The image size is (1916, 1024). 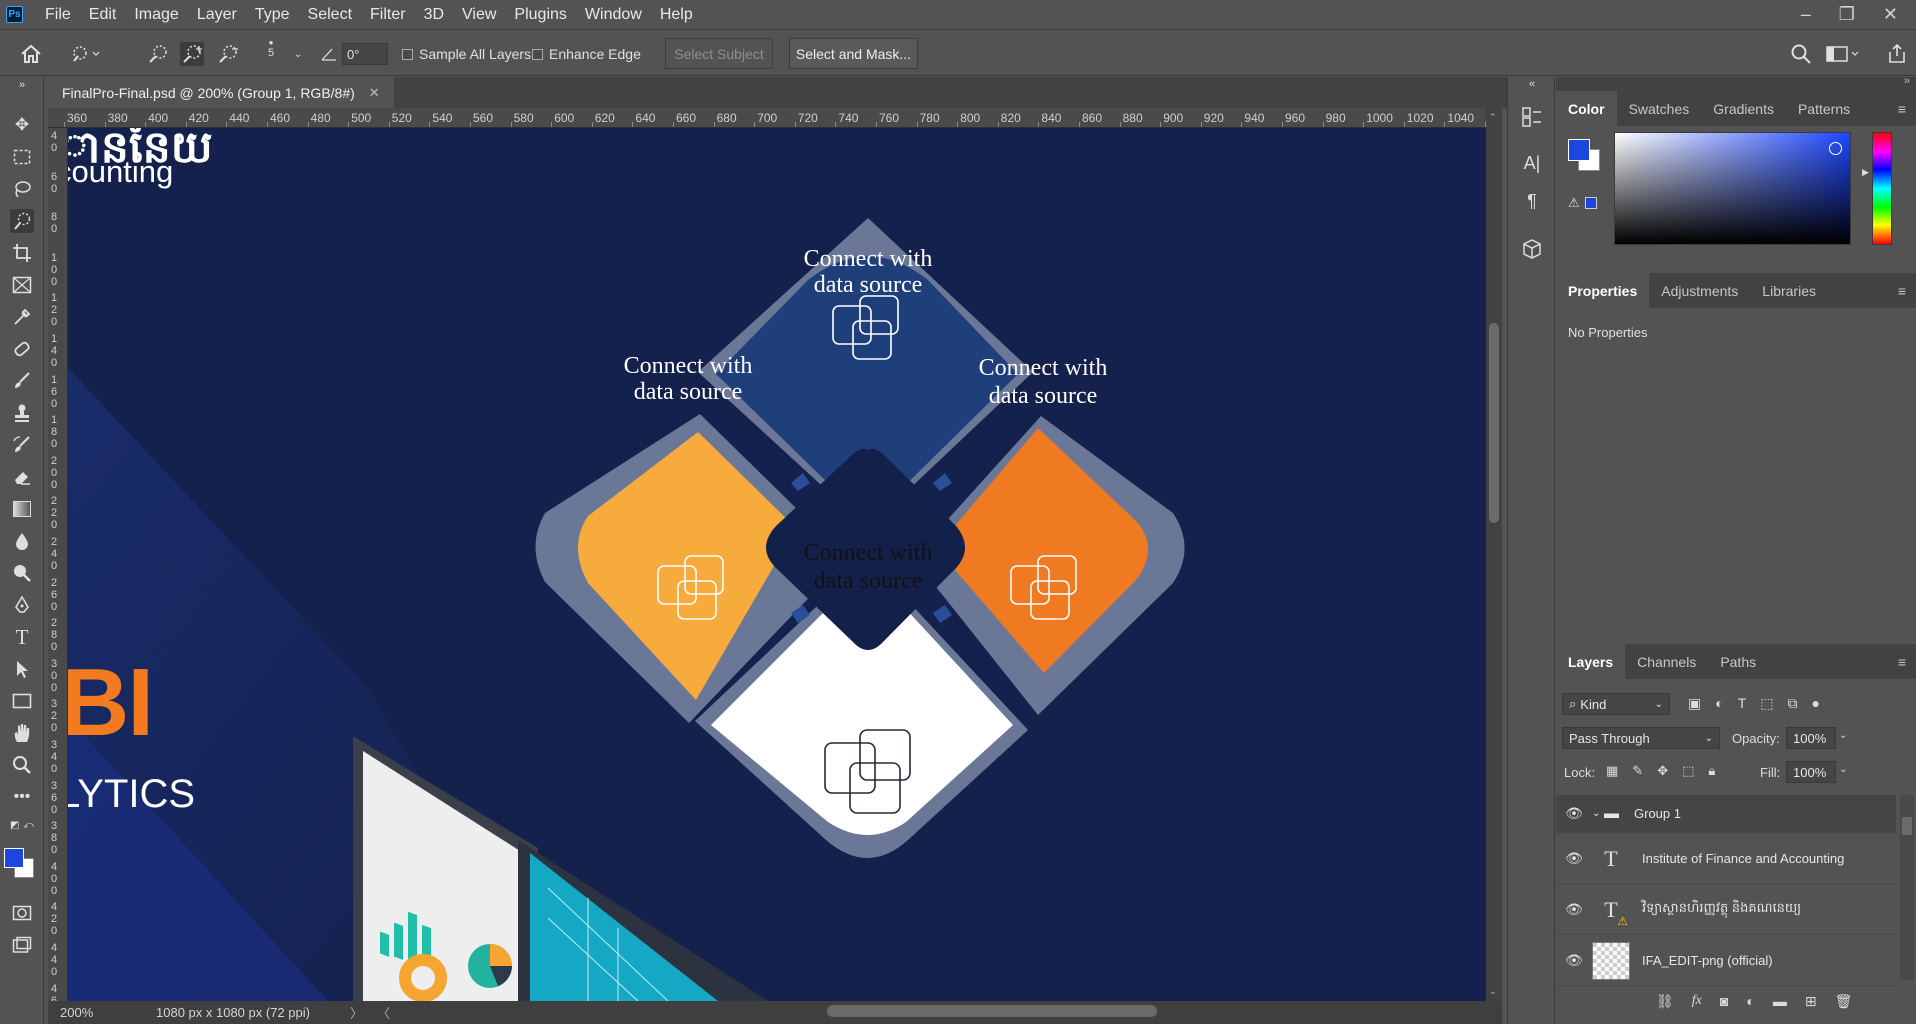 I want to click on quick-mask-icon, so click(x=22, y=913).